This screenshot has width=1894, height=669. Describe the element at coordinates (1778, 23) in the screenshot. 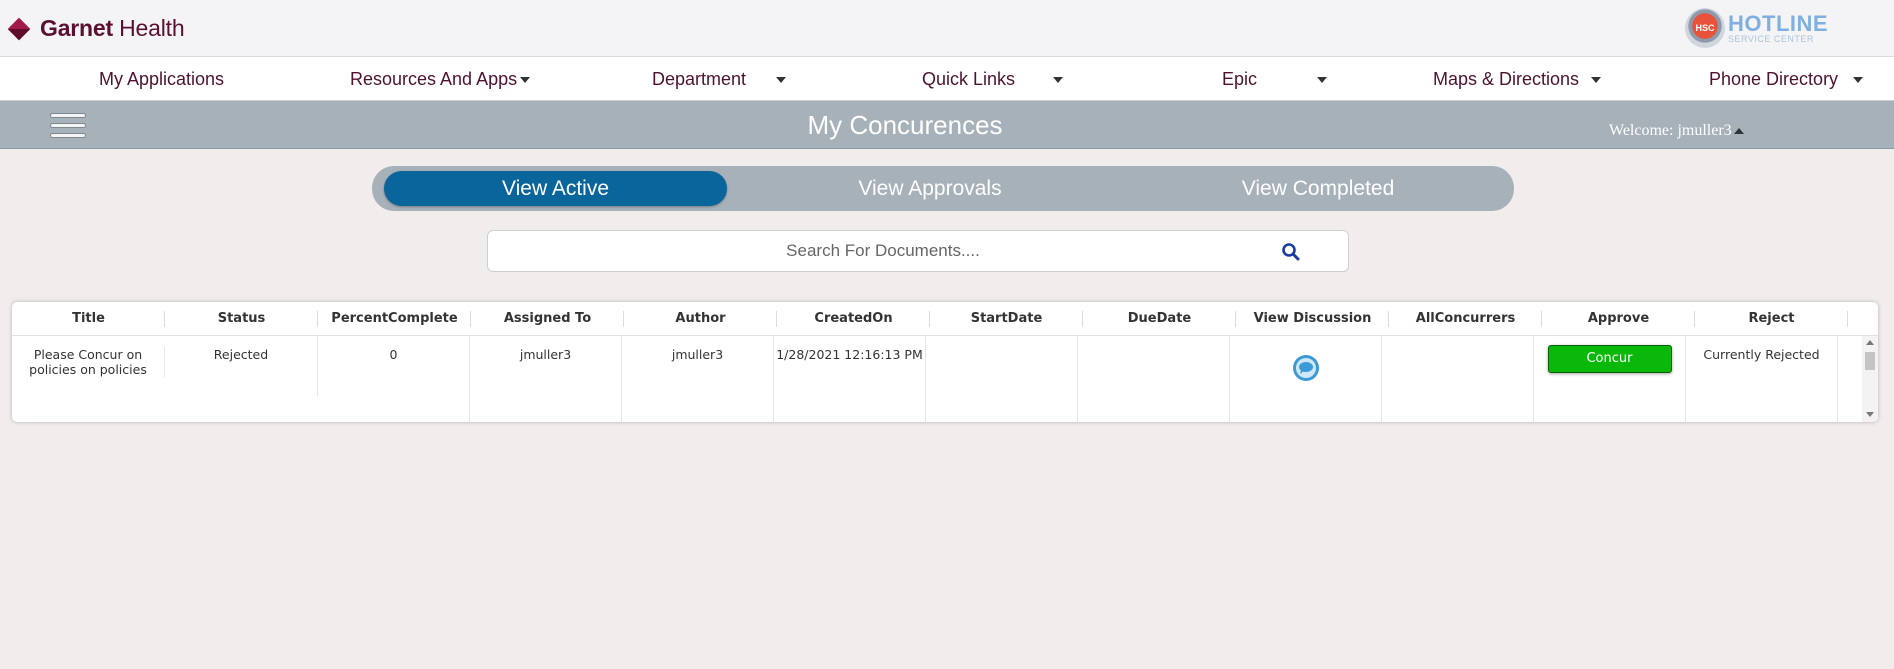

I see `hotline-title: HOTLINE` at that location.